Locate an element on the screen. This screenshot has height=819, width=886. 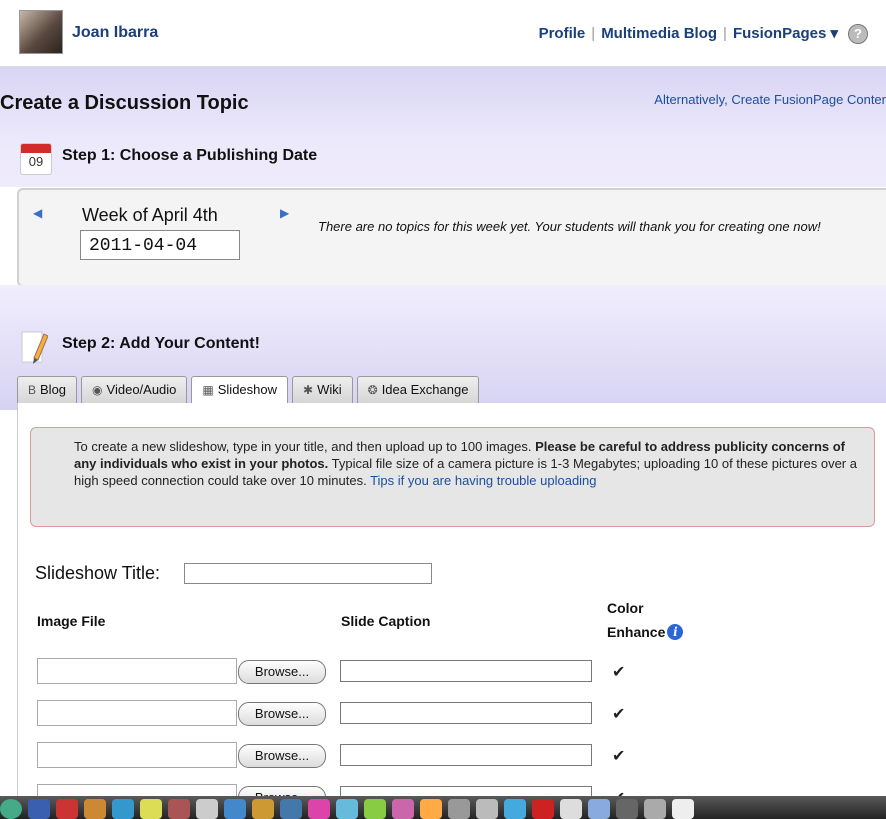
slideshow-title-input is located at coordinates (308, 573).